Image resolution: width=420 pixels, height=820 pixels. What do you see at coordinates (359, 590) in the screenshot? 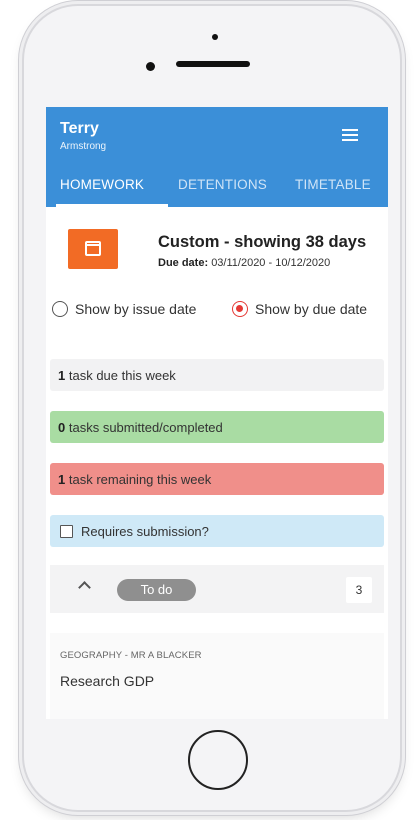
I see `todo-count-badge: 3` at bounding box center [359, 590].